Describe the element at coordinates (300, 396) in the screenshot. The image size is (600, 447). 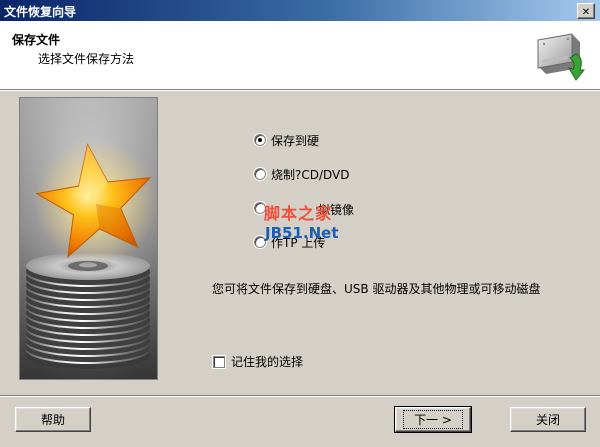
I see `footer-separator` at that location.